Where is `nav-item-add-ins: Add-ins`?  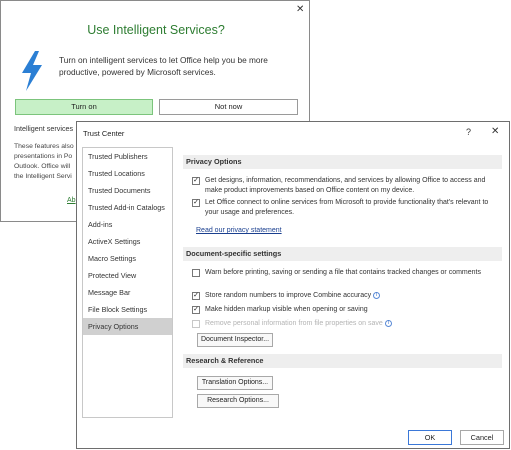
nav-item-add-ins: Add-ins is located at coordinates (127, 224).